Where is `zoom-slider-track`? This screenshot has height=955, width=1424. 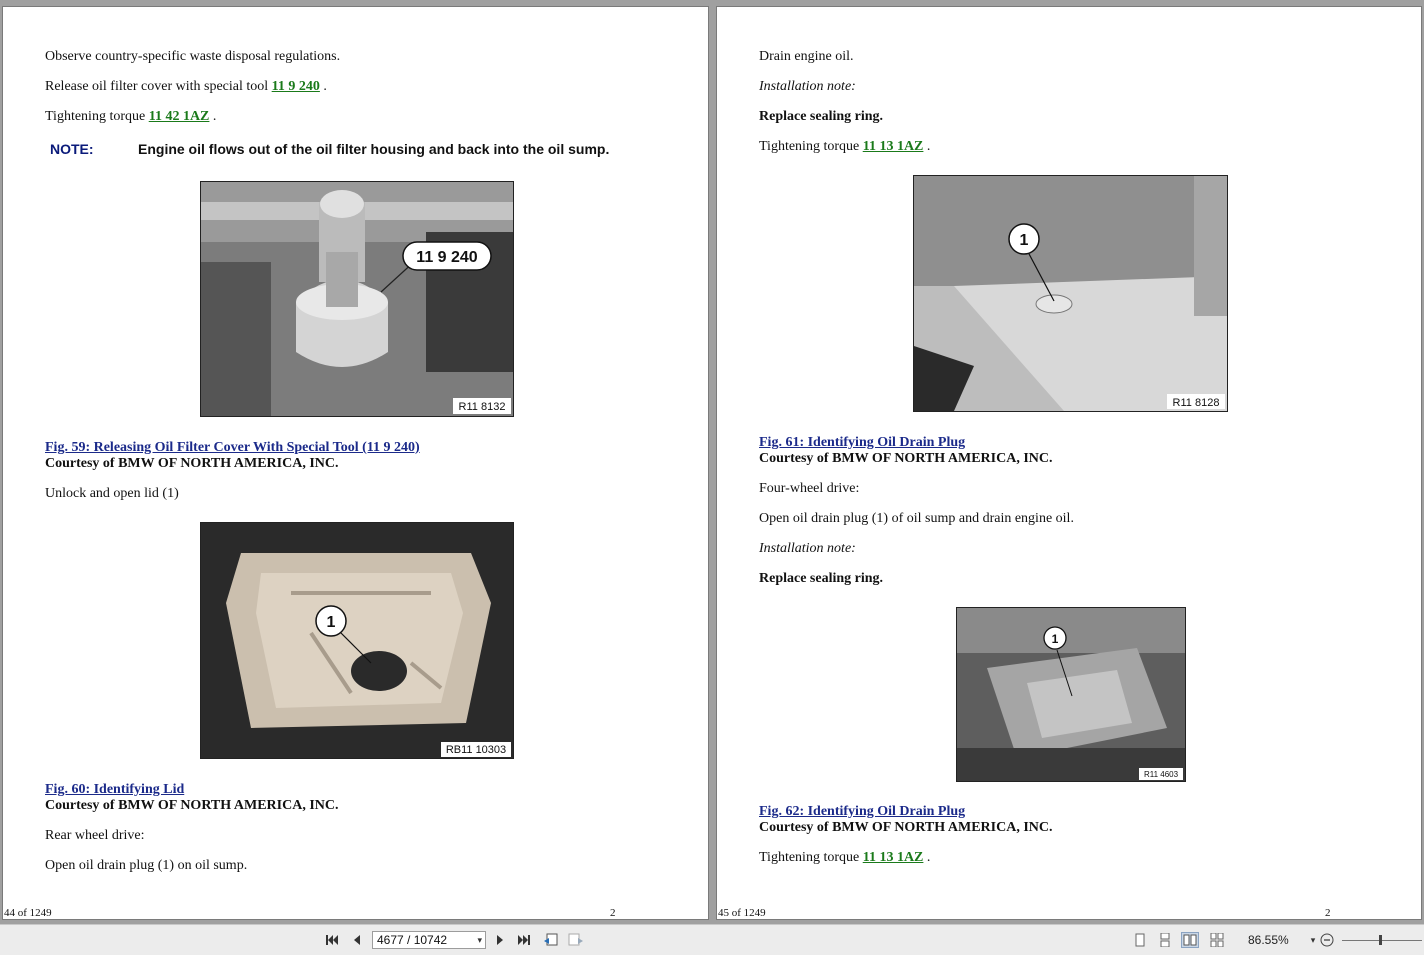
zoom-slider-track is located at coordinates (1382, 940).